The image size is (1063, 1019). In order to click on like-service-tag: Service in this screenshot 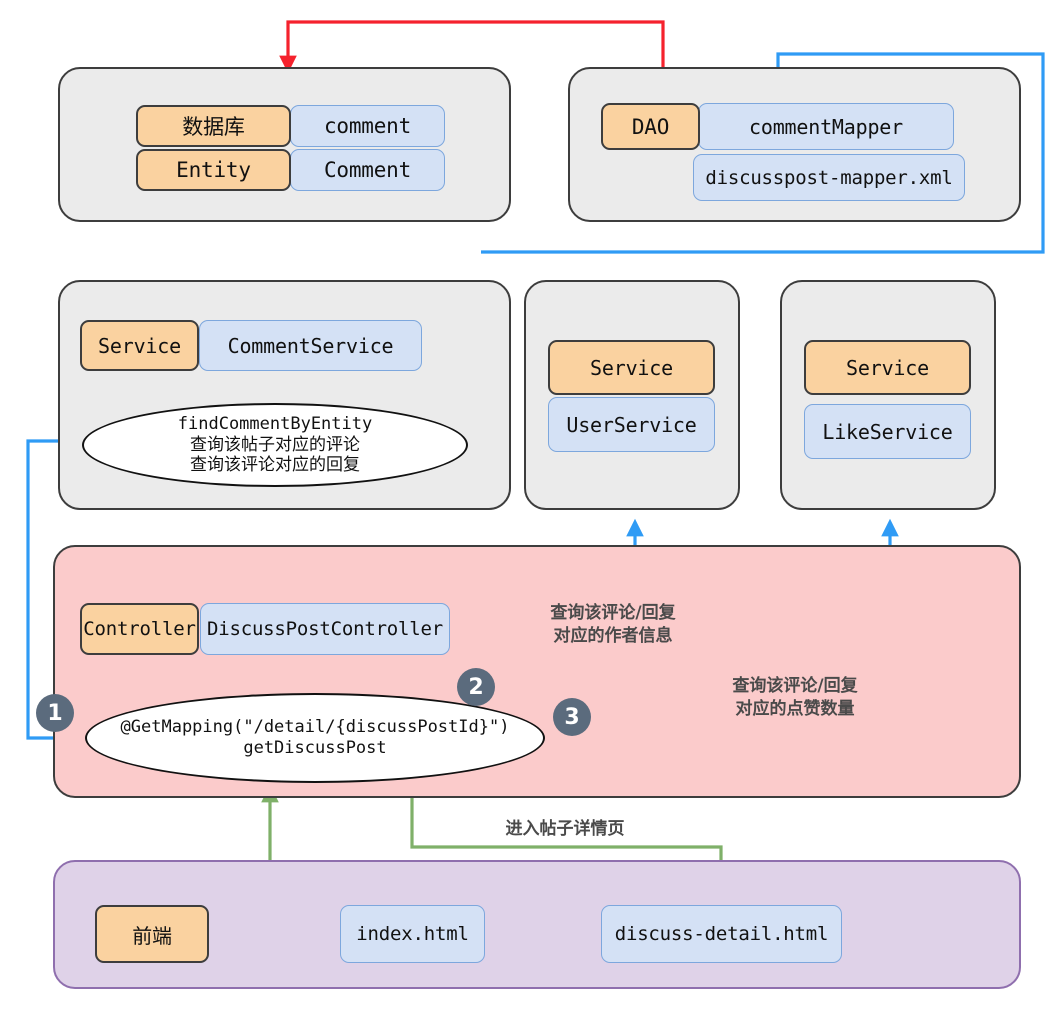, I will do `click(887, 367)`.